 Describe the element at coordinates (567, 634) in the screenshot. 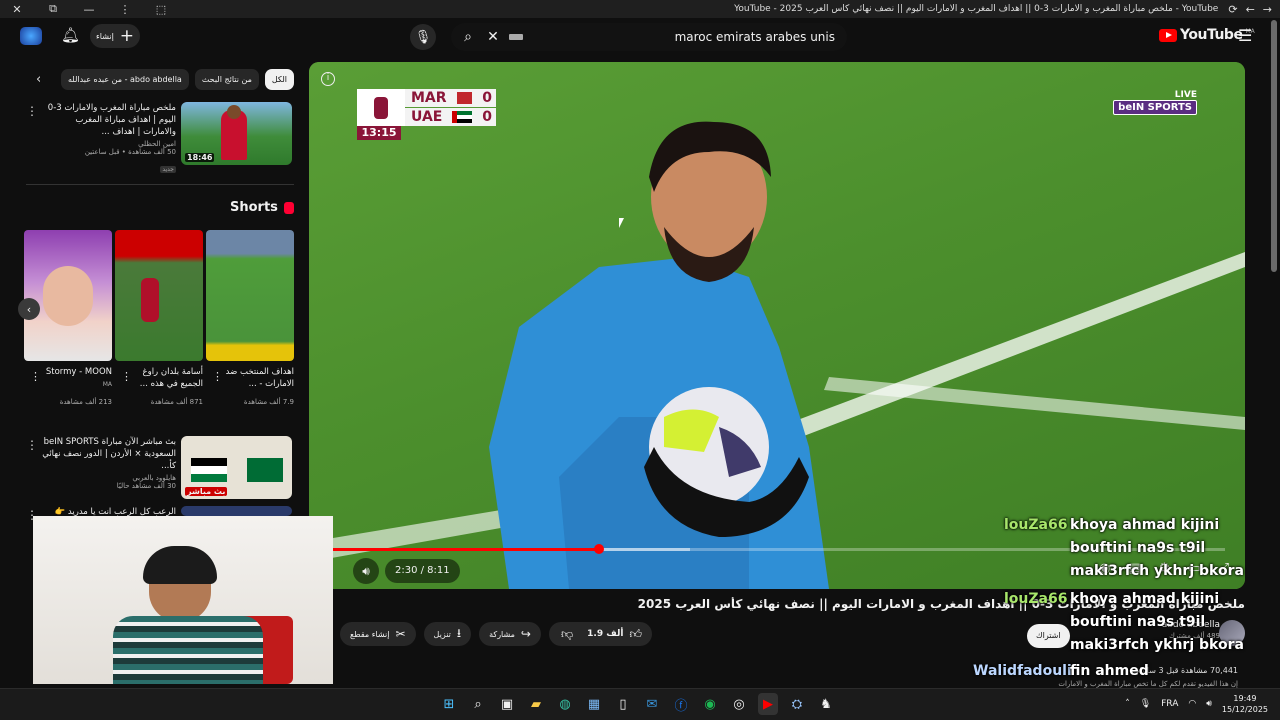

I see `dislike-icon: 👎︎` at that location.